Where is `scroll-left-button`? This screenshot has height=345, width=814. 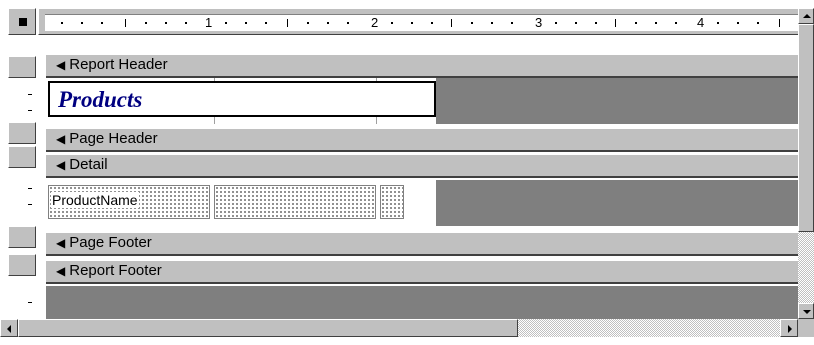 scroll-left-button is located at coordinates (9, 328).